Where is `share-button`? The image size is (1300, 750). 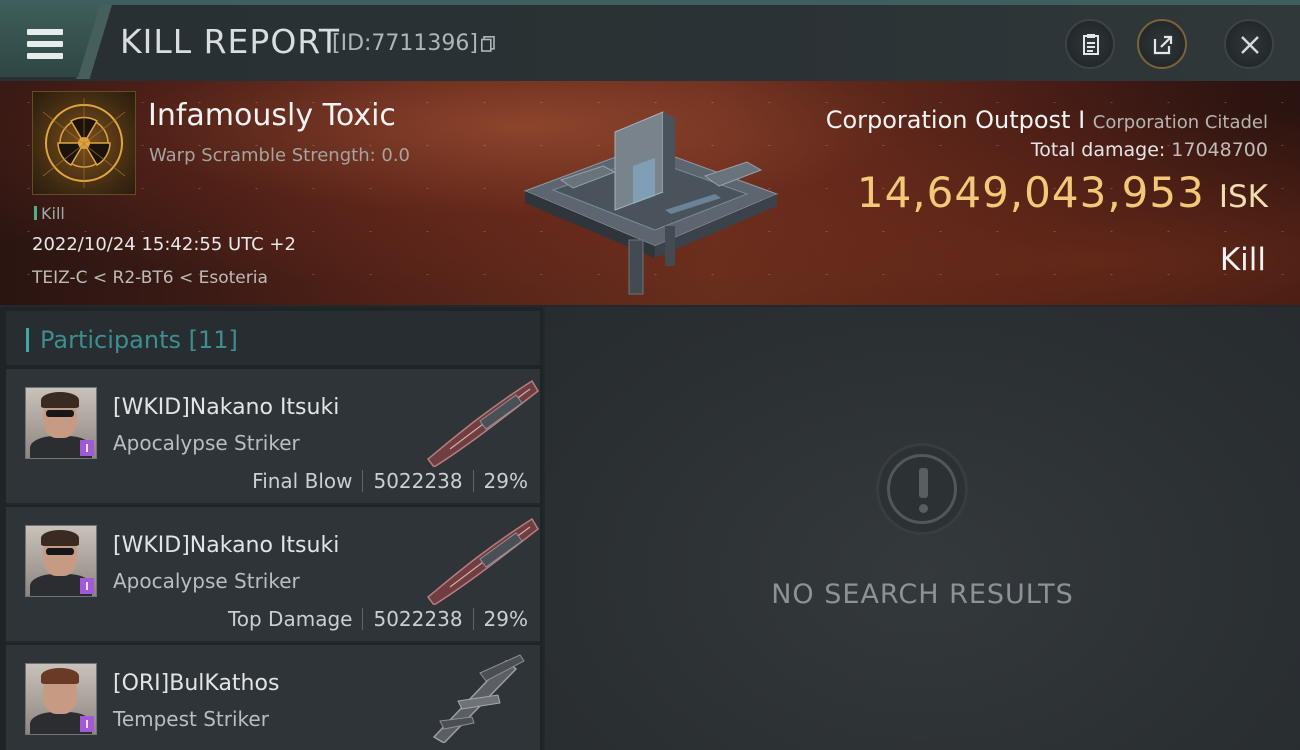 share-button is located at coordinates (1162, 44).